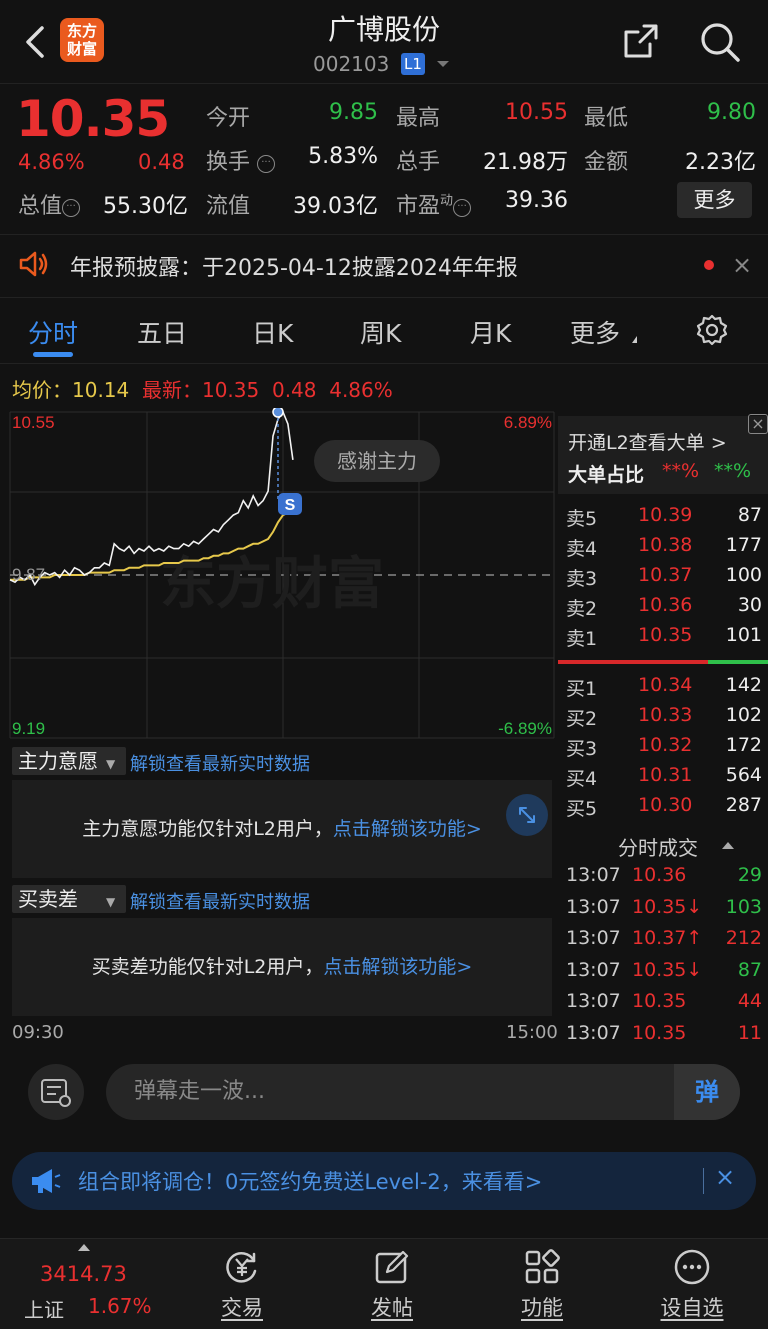  What do you see at coordinates (658, 846) in the screenshot?
I see `trades-title: 分时成交` at bounding box center [658, 846].